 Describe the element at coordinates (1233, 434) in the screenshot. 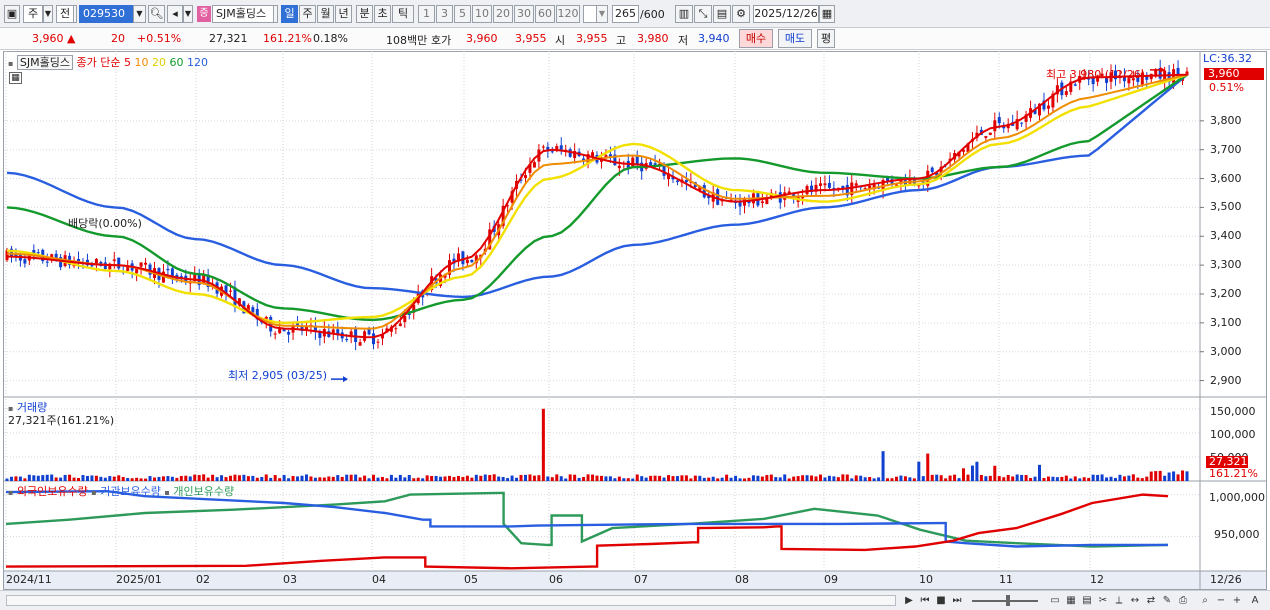

I see `volume-tick-100k: 100,000` at that location.